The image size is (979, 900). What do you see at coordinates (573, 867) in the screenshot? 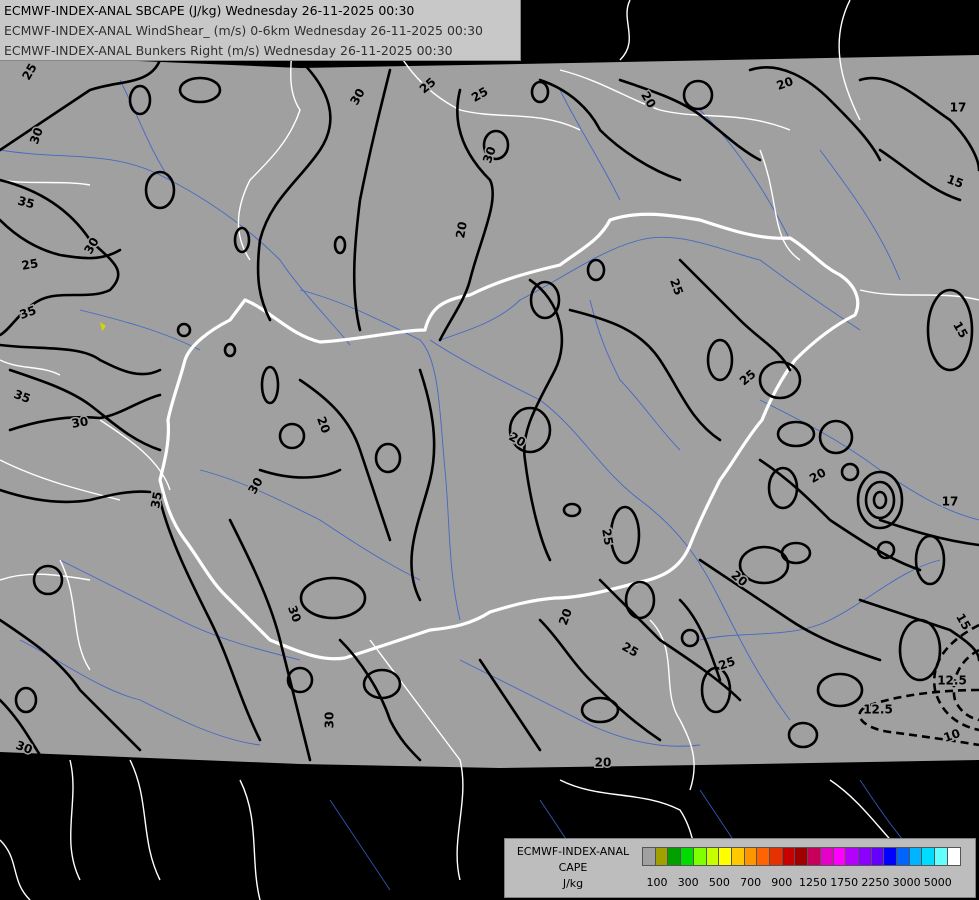
I see `legend-field-name: CAPE` at bounding box center [573, 867].